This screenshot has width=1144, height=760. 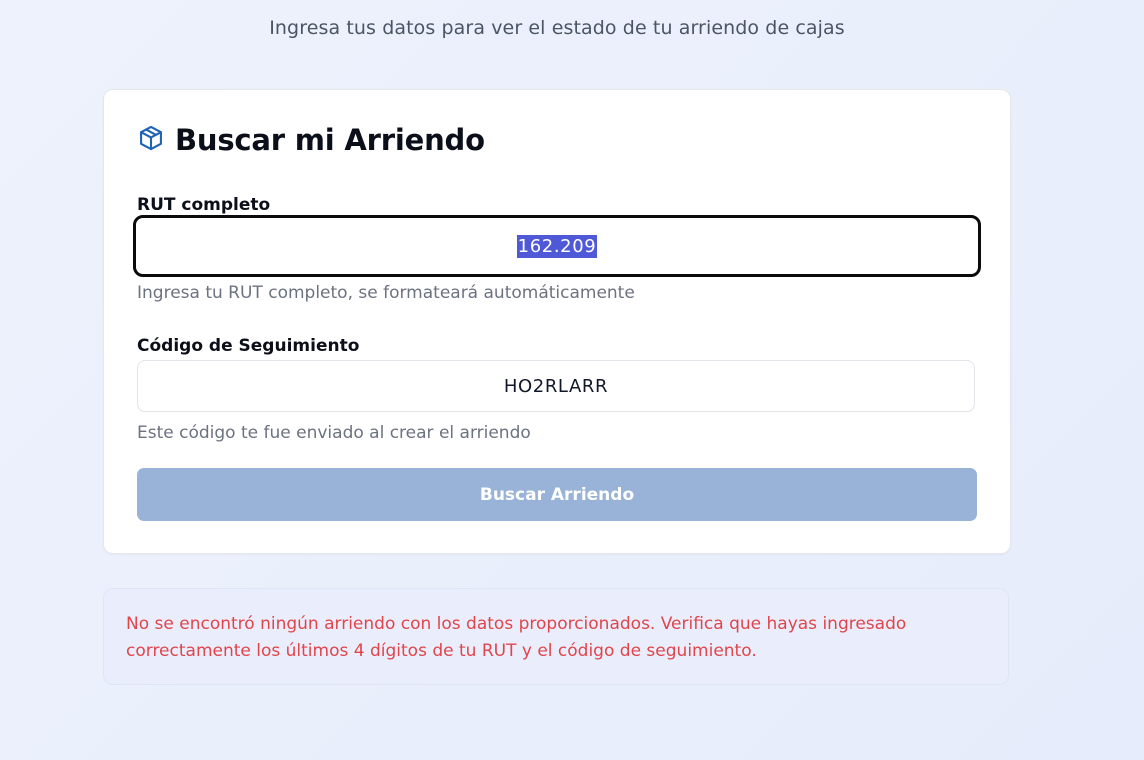 I want to click on tracking-code-label: Código de Seguimiento, so click(x=248, y=346).